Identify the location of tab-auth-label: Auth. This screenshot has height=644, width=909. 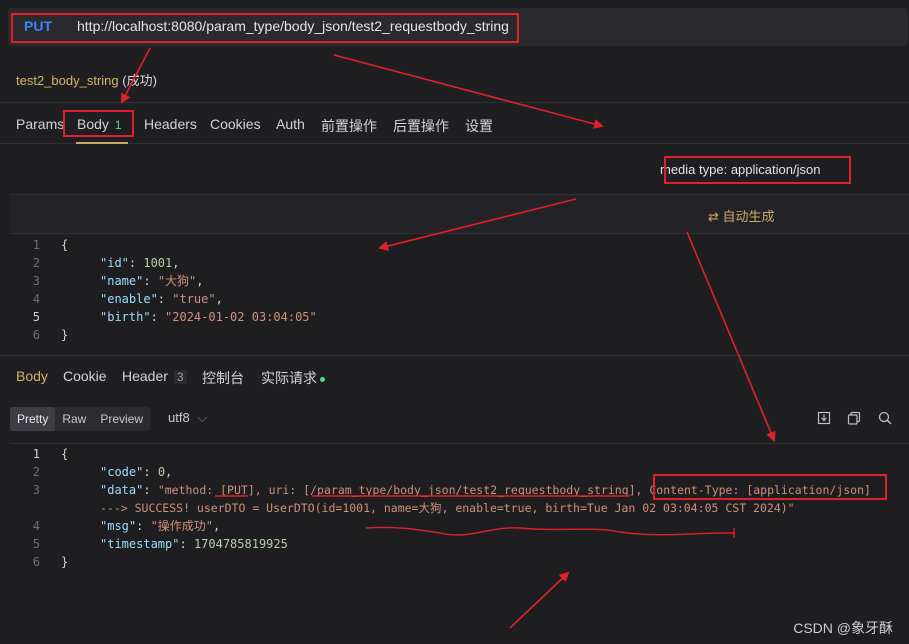
(290, 124).